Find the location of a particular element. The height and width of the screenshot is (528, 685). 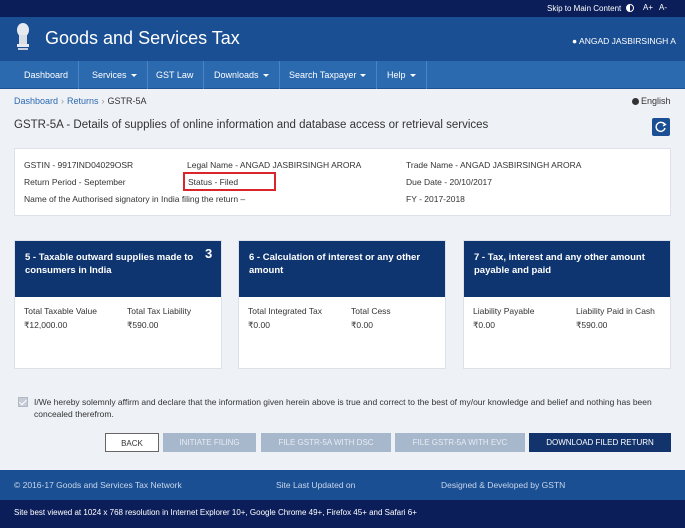

download-filed-return-button: DOWNLOAD FILED RETURN is located at coordinates (600, 442).